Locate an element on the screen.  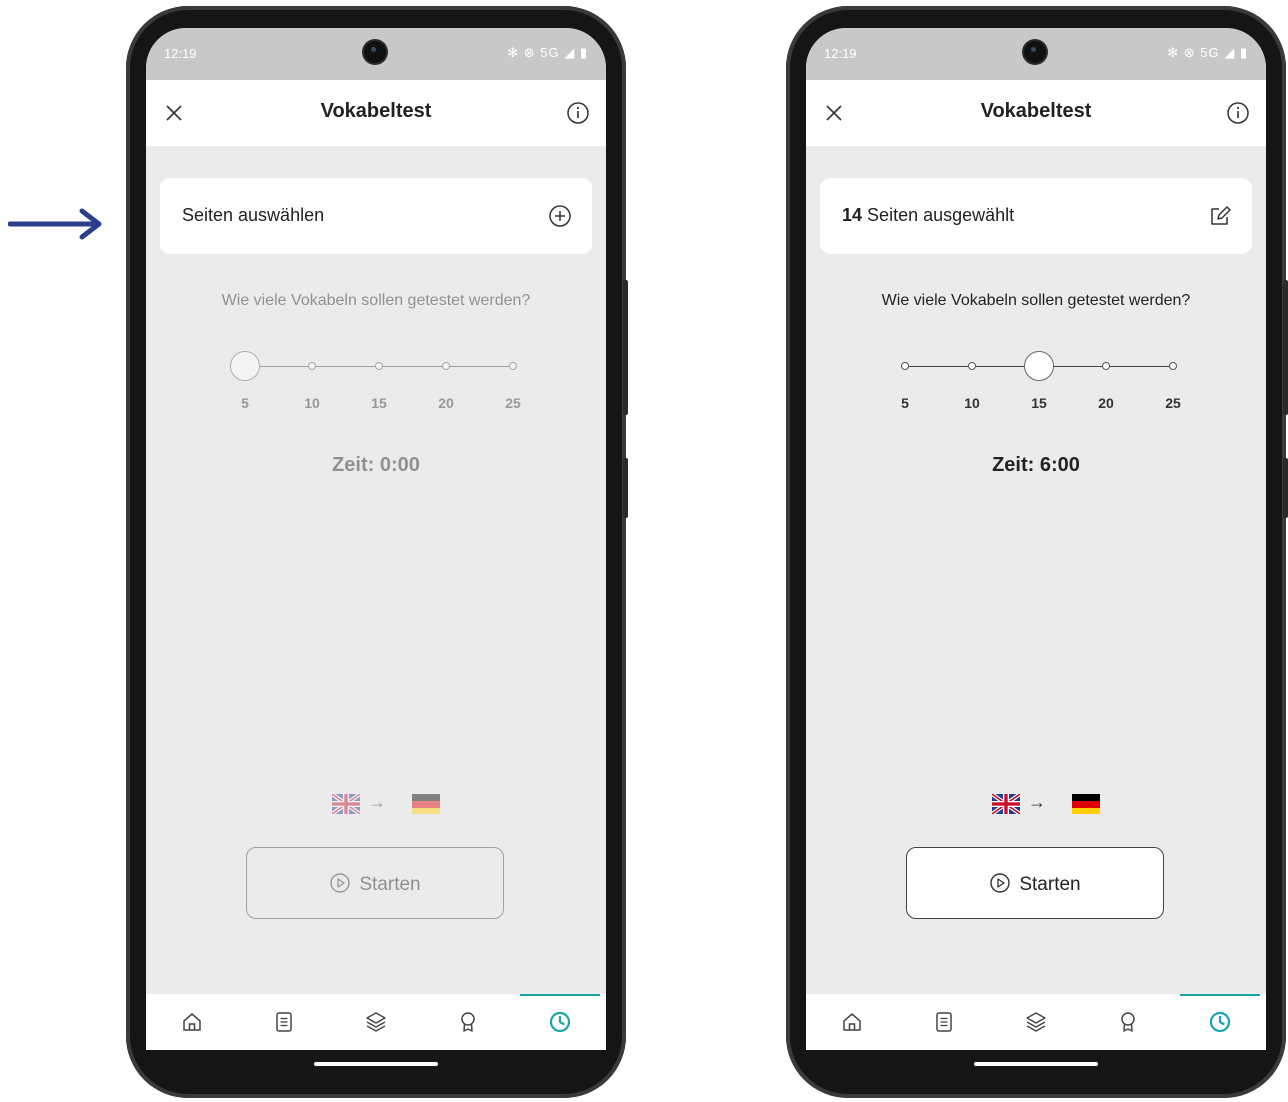
page-selection-label: Seiten auswählen is located at coordinates (253, 215).